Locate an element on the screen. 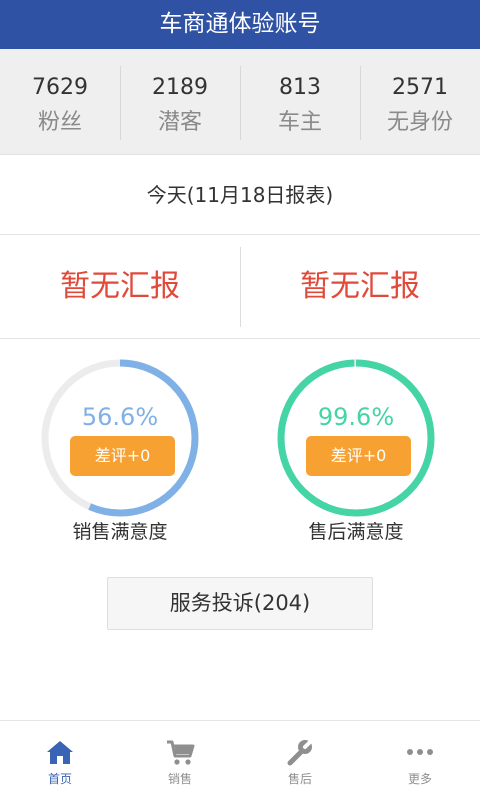 The image size is (480, 800). service-report-status: 暂无汇报 is located at coordinates (360, 287).